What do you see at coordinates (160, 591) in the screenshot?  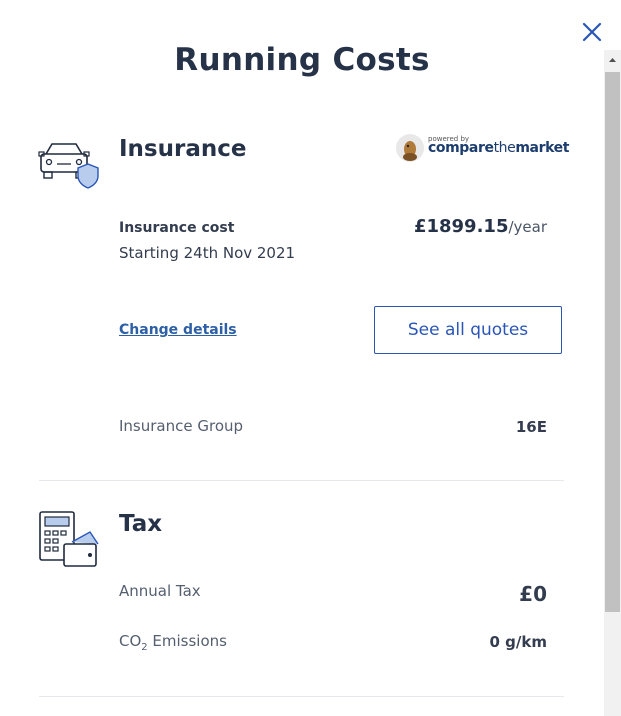 I see `annual-tax-label: Annual Tax` at bounding box center [160, 591].